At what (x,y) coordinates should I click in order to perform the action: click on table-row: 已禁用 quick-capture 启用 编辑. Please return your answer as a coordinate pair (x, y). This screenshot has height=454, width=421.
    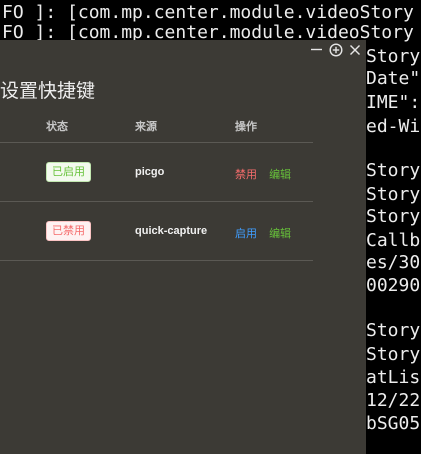
    Looking at the image, I should click on (156, 231).